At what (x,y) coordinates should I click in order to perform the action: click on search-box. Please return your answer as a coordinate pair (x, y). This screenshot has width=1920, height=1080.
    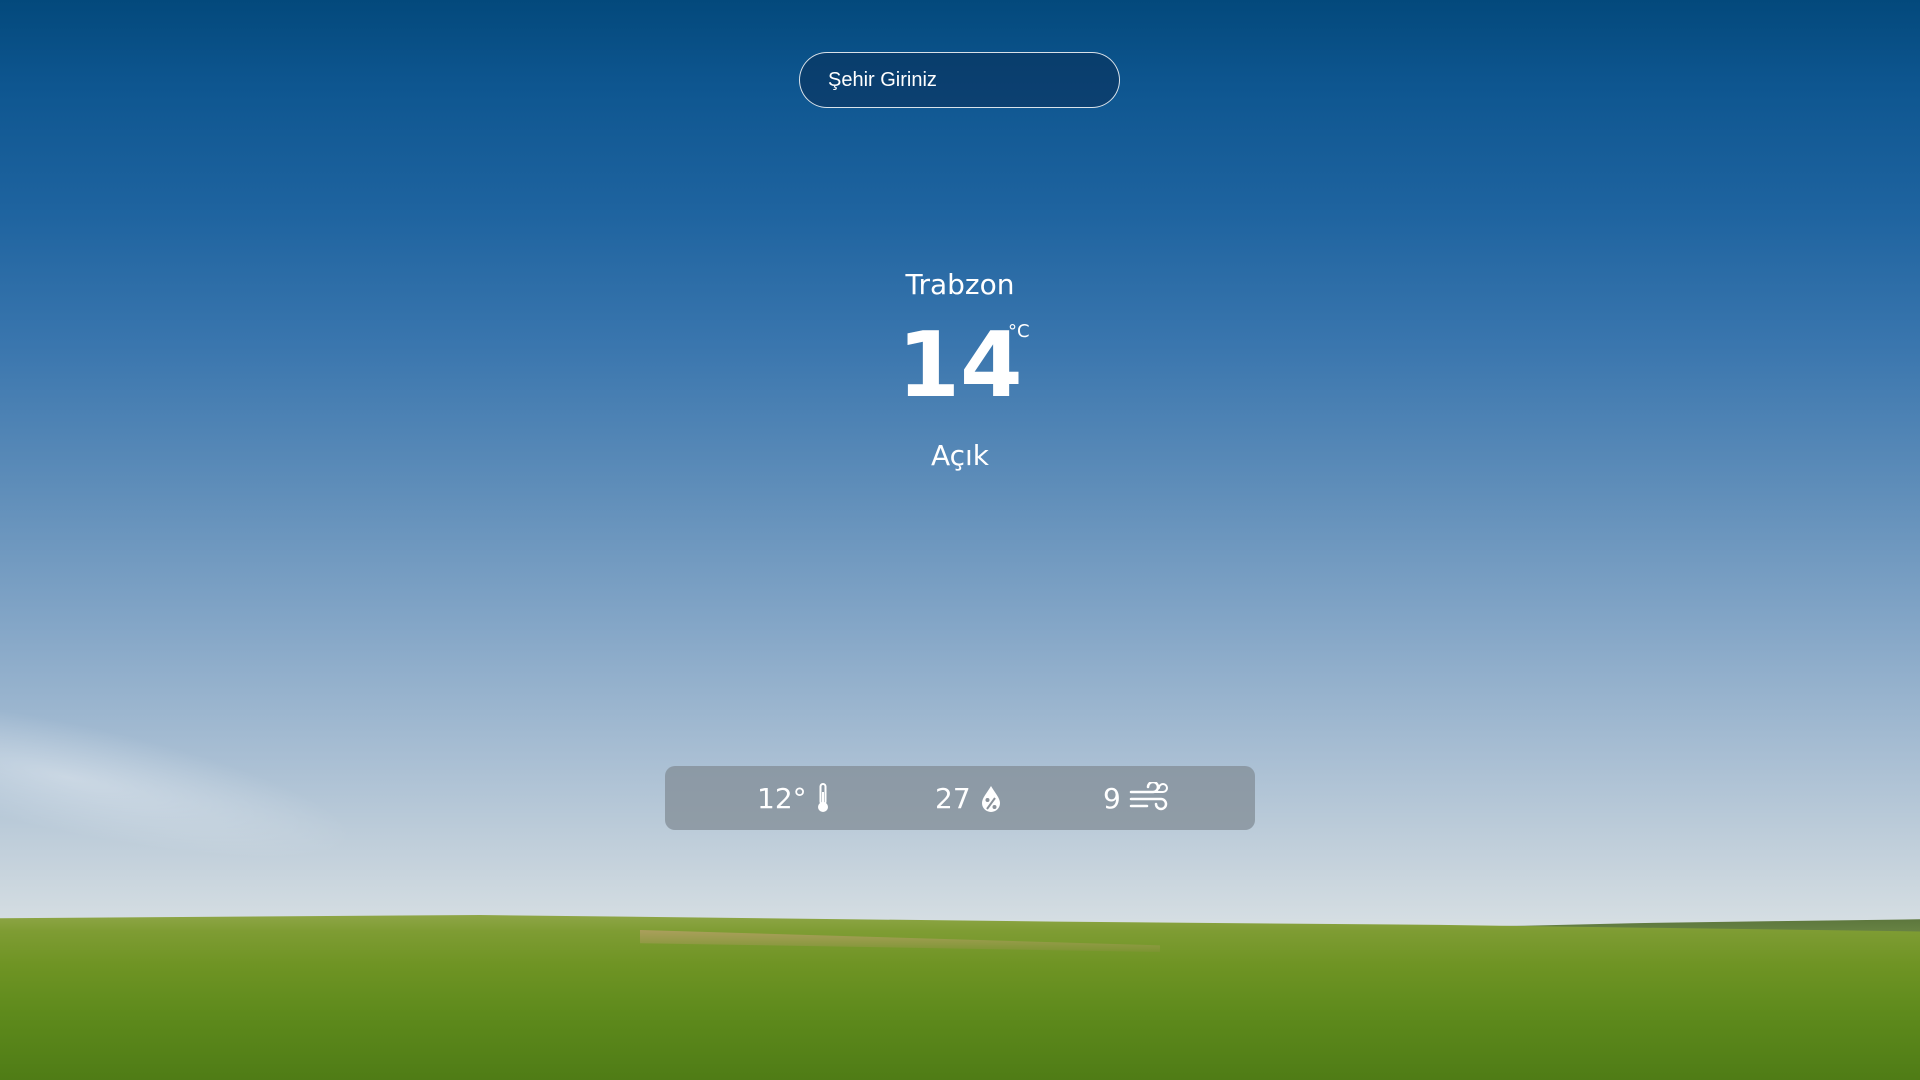
    Looking at the image, I should click on (959, 80).